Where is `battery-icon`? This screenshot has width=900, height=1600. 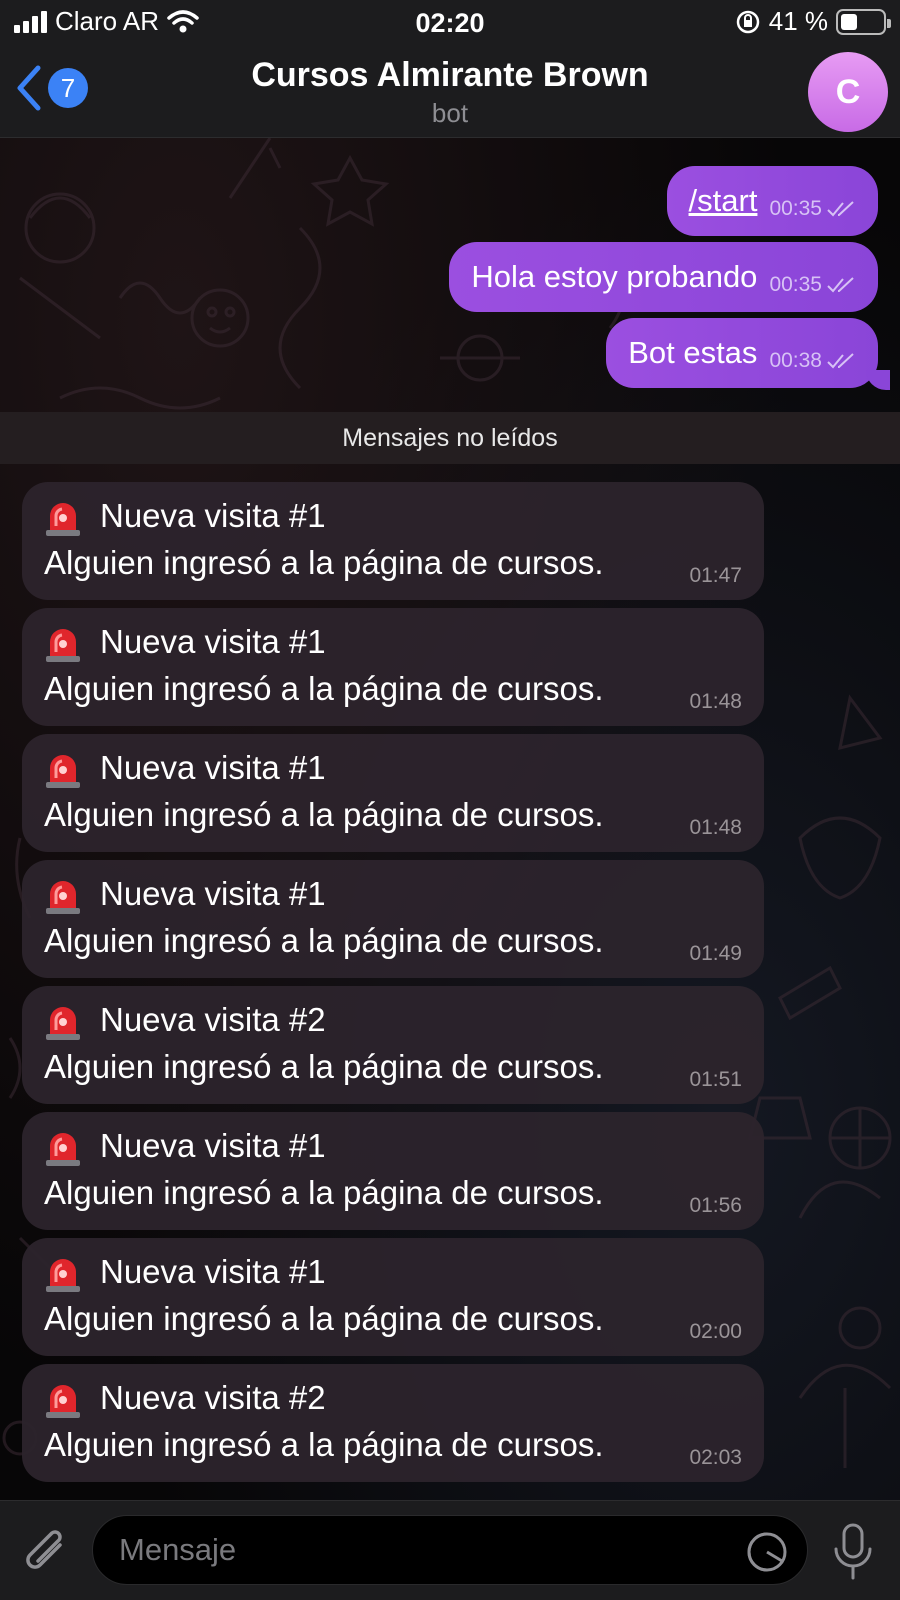 battery-icon is located at coordinates (863, 21).